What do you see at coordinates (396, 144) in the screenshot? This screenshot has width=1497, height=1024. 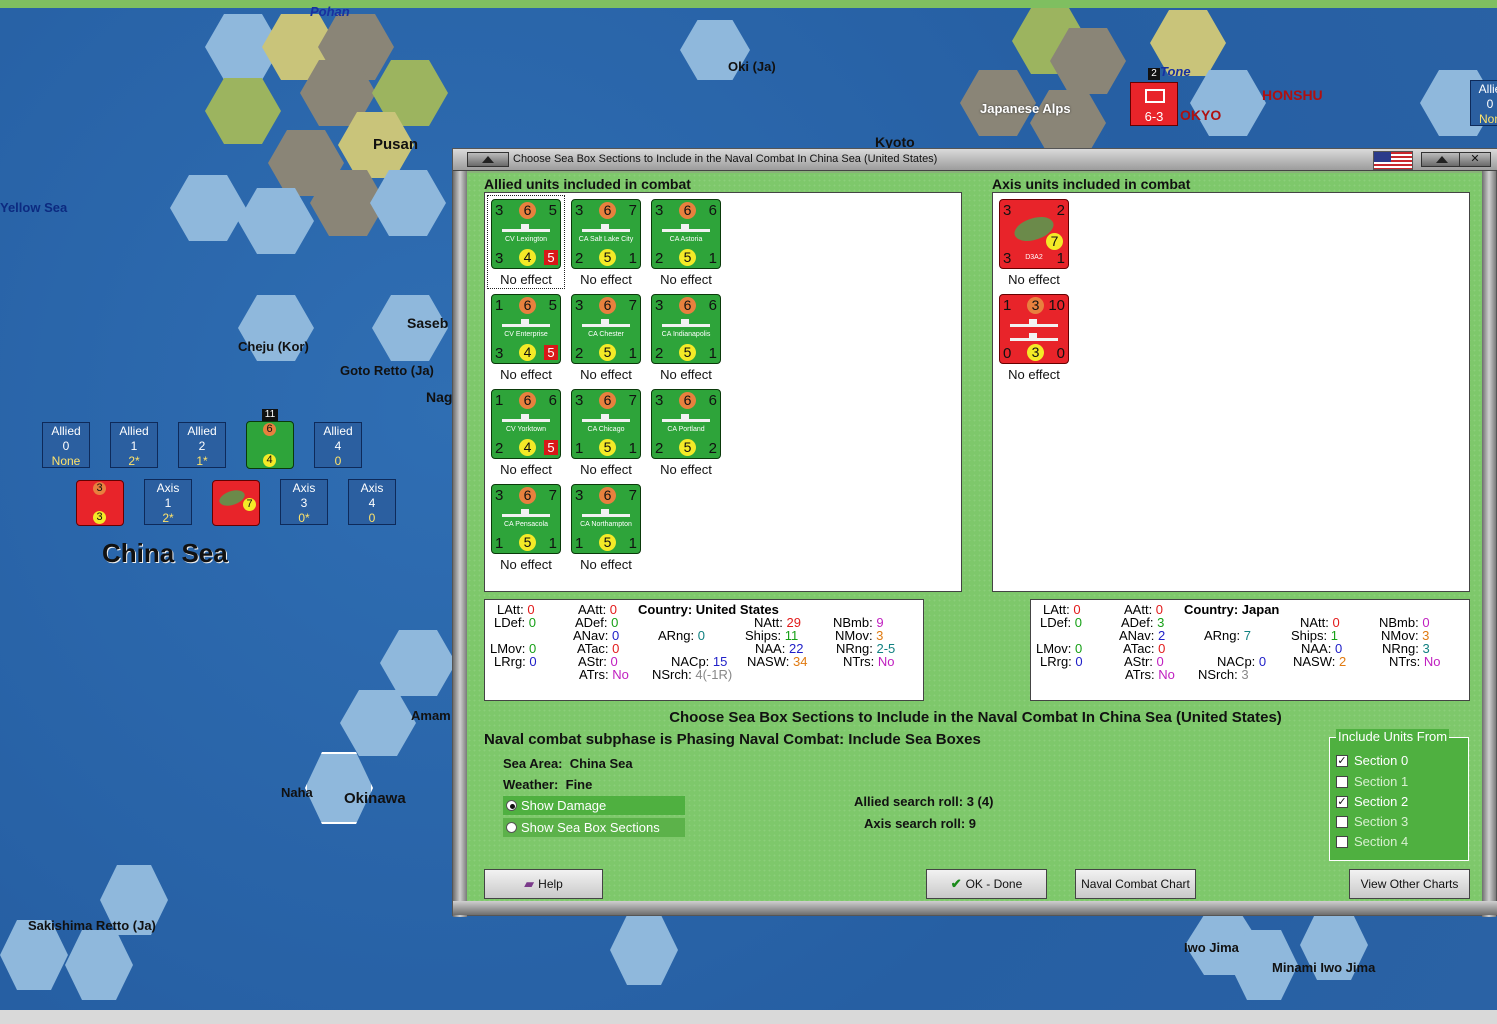 I see `map-label-pusan: Pusan` at bounding box center [396, 144].